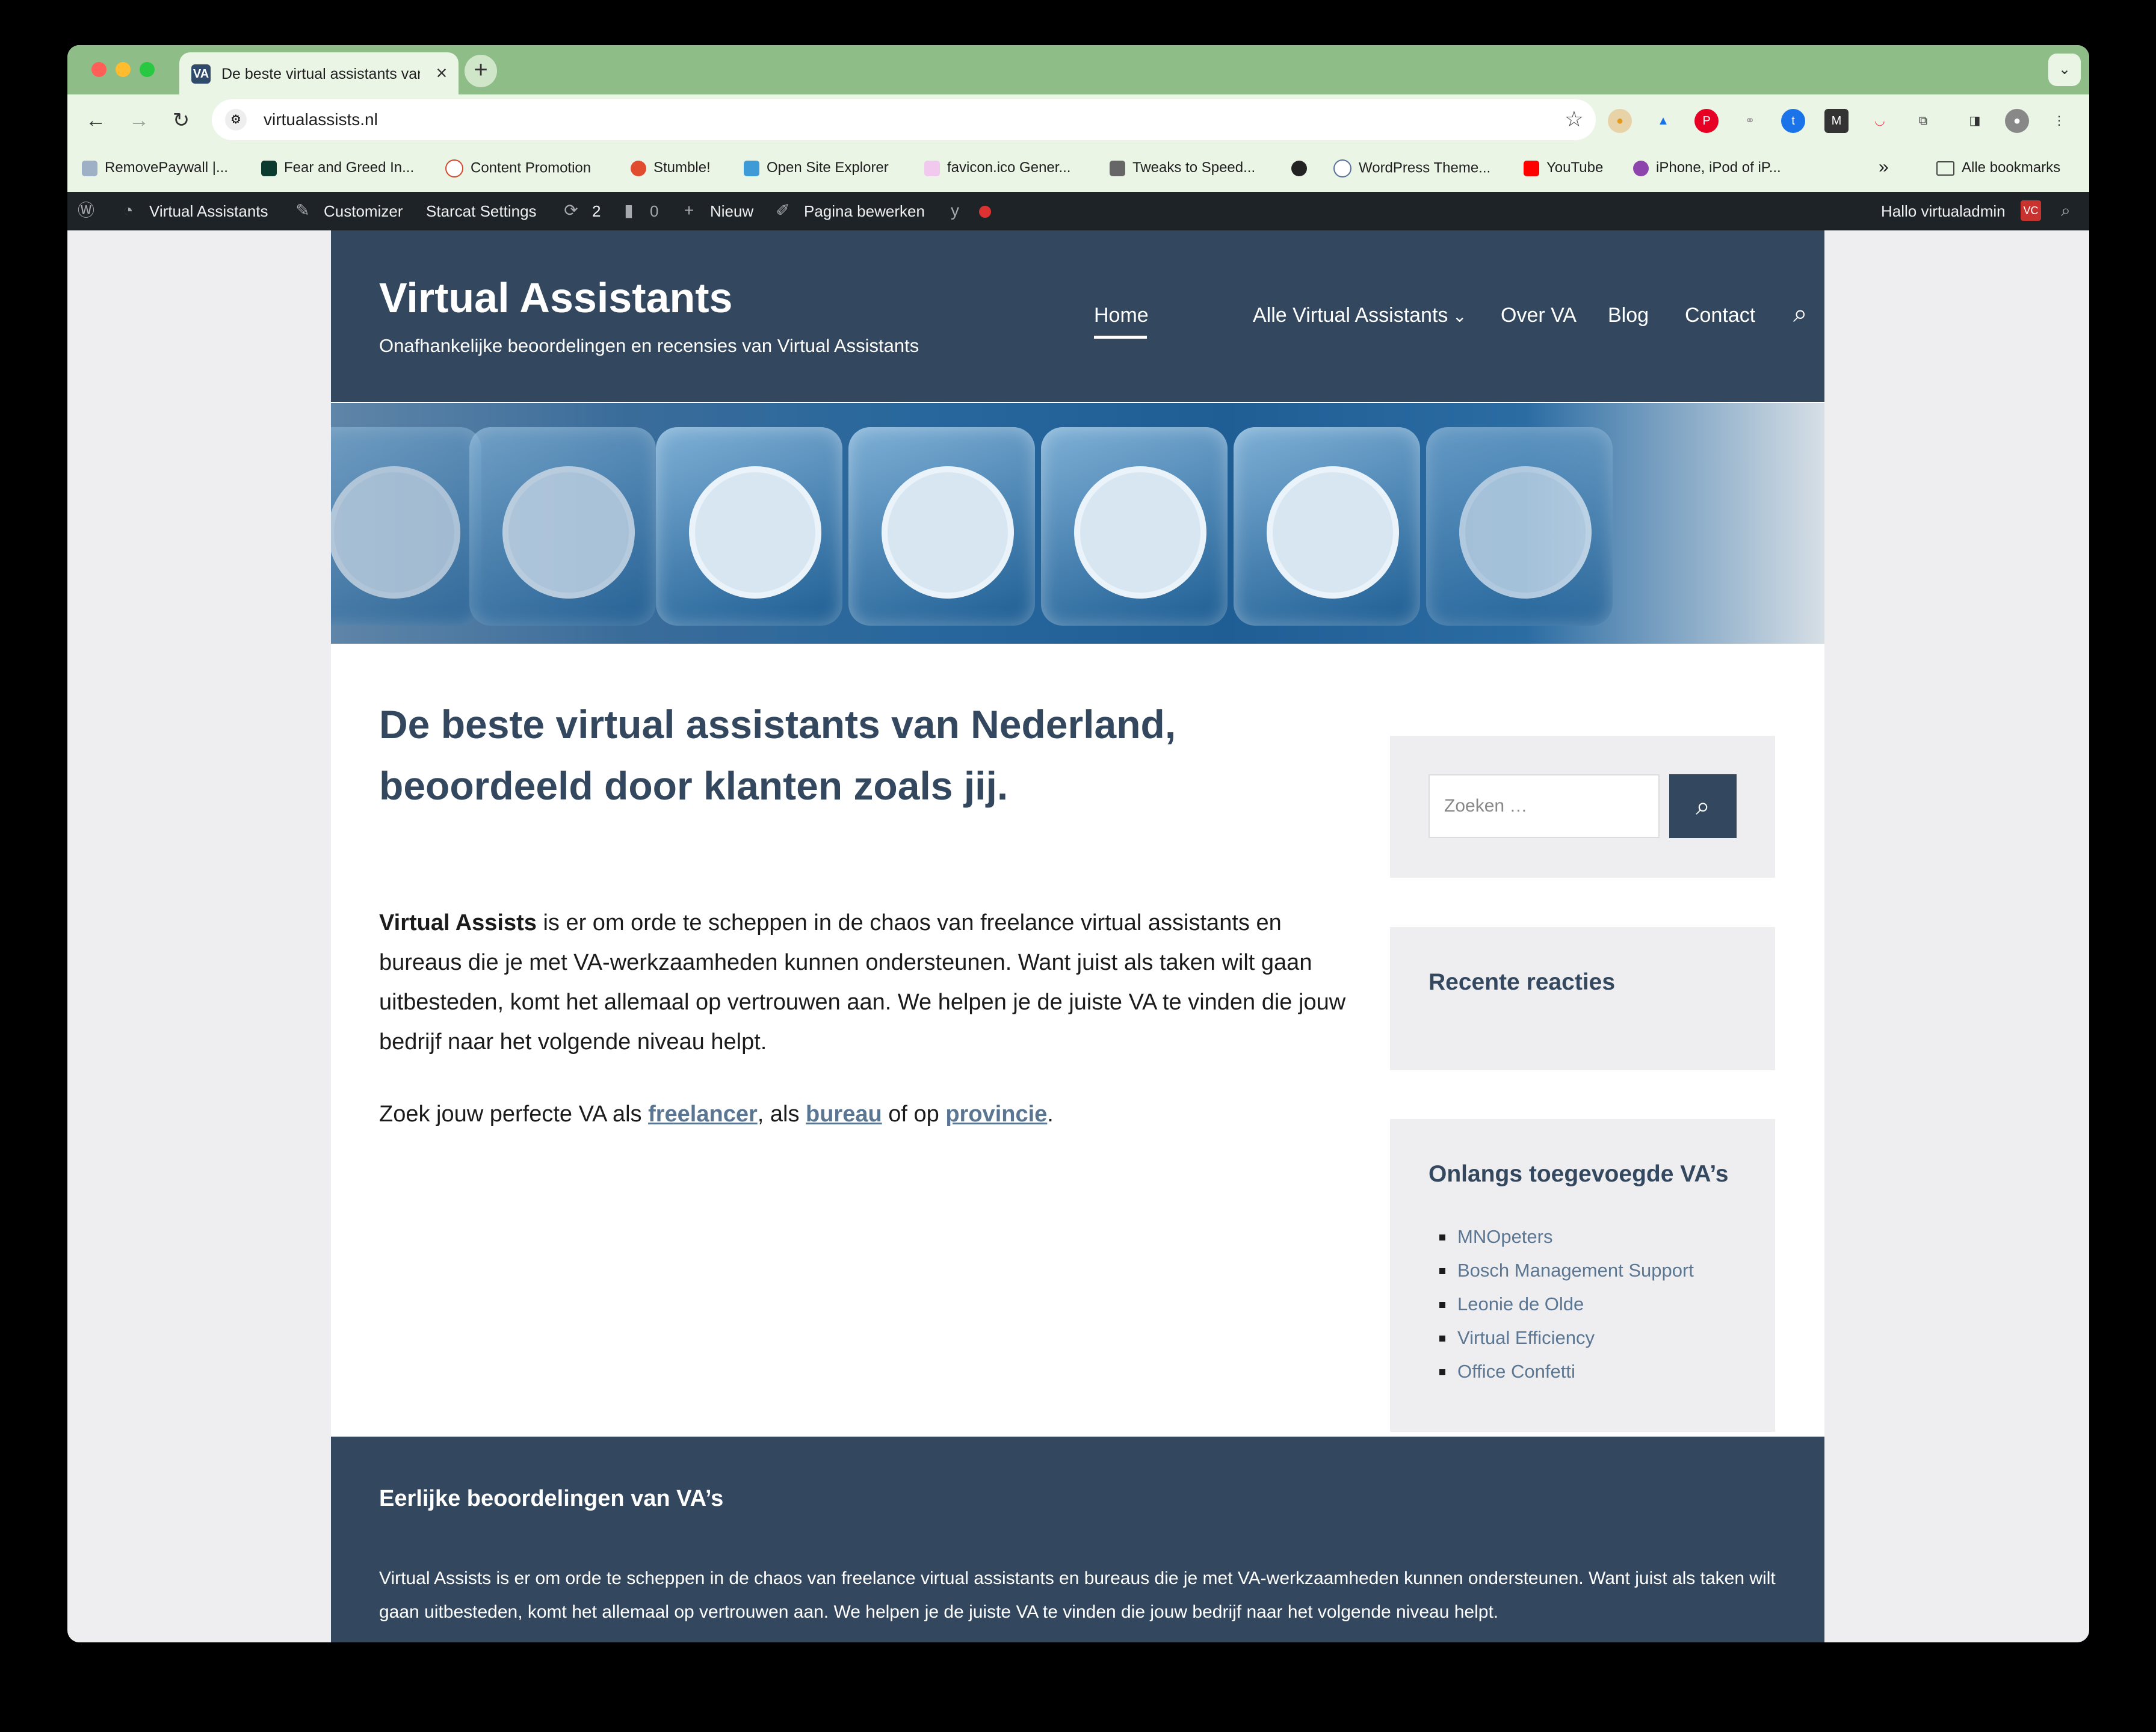  Describe the element at coordinates (1975, 121) in the screenshot. I see `side-panel-icon: ◨` at that location.